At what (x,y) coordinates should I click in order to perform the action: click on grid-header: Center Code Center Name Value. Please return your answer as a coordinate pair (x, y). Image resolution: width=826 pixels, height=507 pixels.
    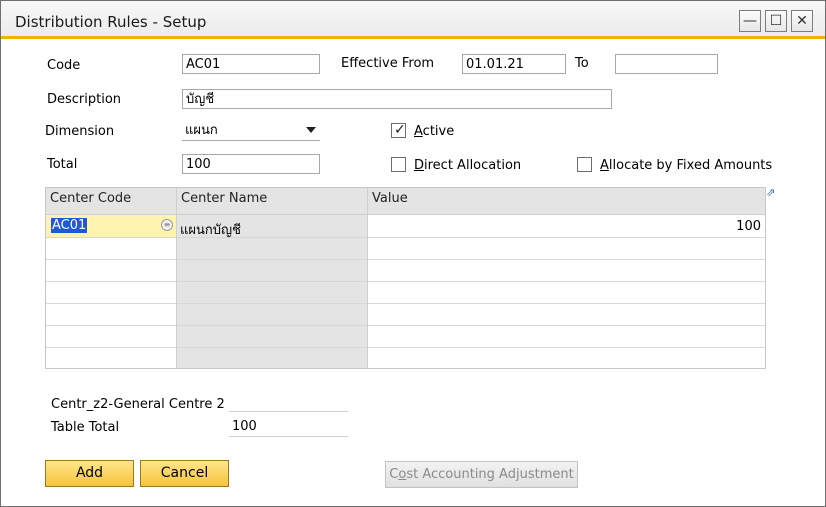
    Looking at the image, I should click on (405, 201).